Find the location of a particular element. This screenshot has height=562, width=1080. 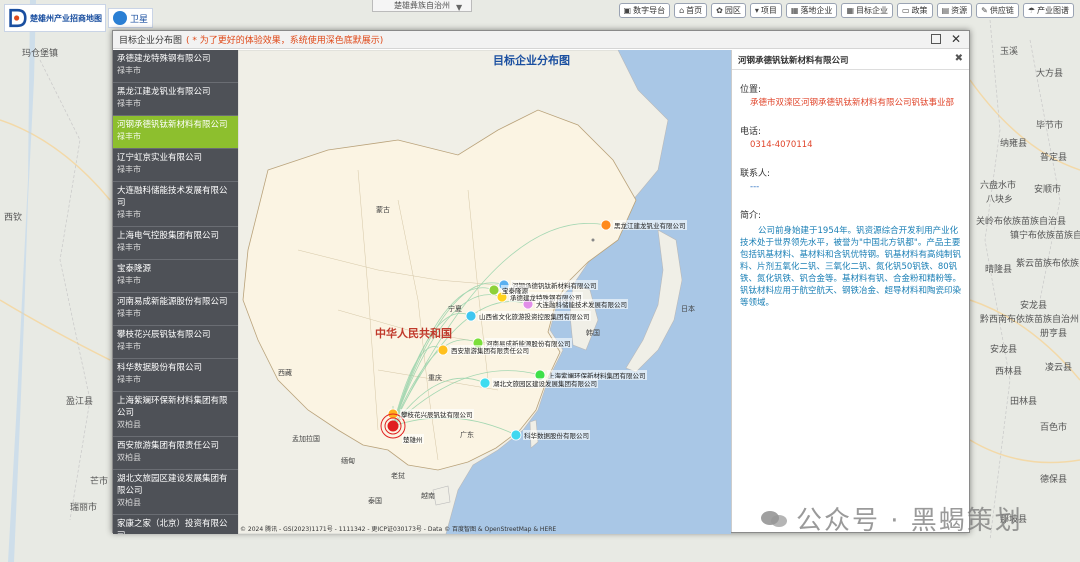

company-list-item: 湖北文旅园区建设发展集团有限公司 双柏县 is located at coordinates (175, 492).